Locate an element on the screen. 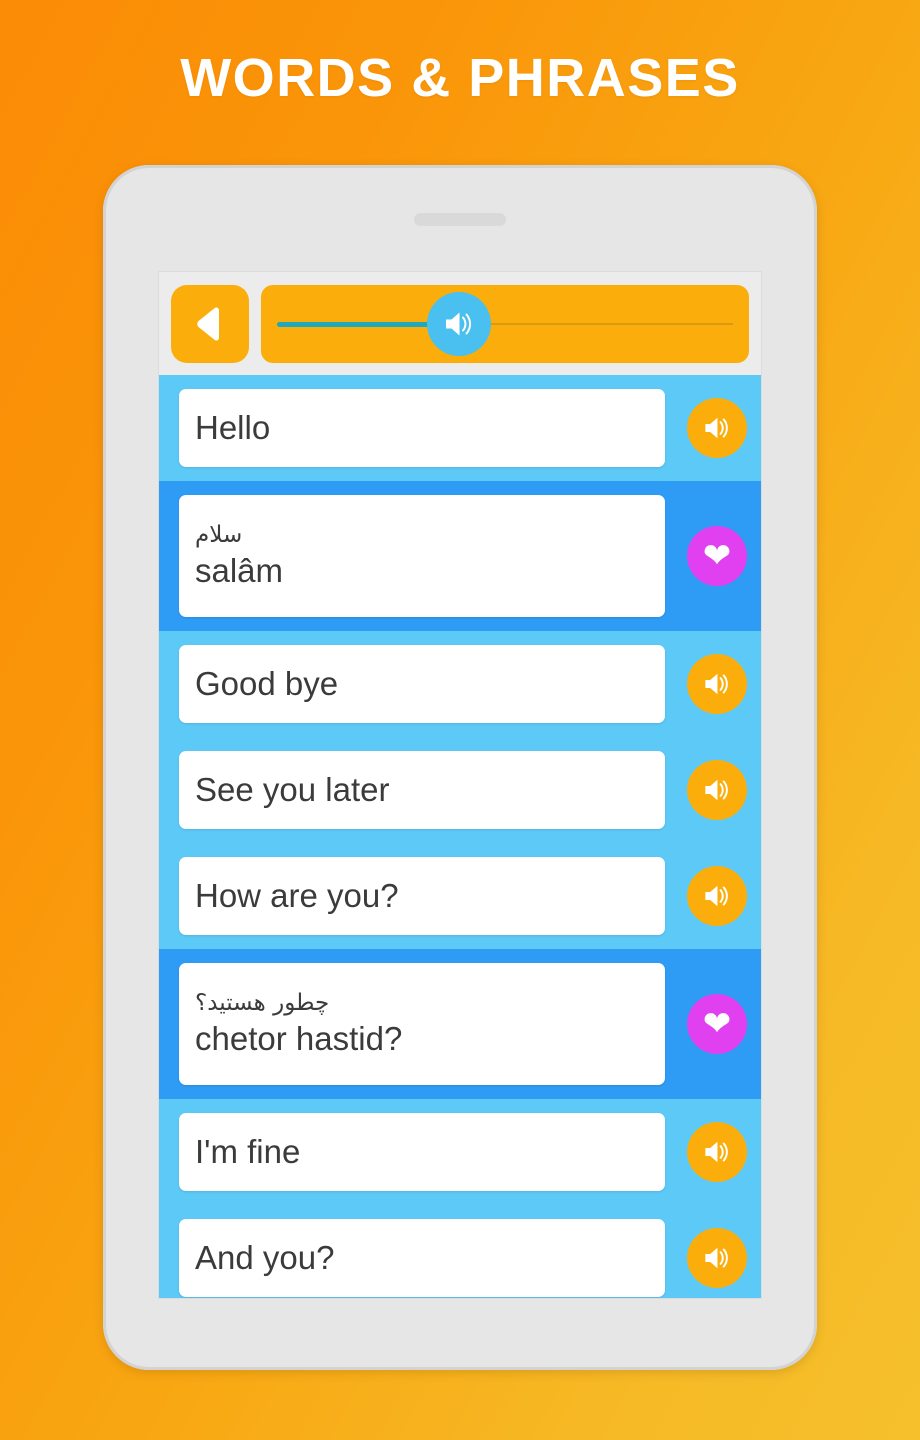 The height and width of the screenshot is (1440, 920). list-item: I'm fine is located at coordinates (460, 1152).